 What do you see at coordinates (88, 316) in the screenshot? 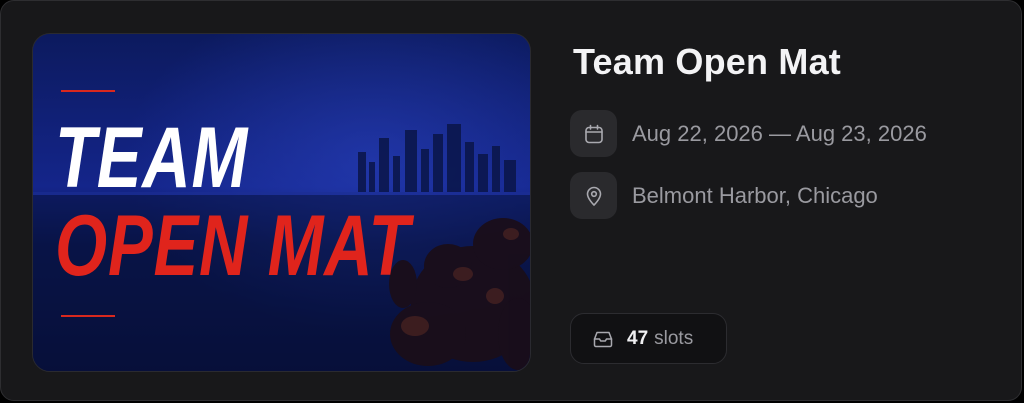
I see `poster-bottom-rule` at bounding box center [88, 316].